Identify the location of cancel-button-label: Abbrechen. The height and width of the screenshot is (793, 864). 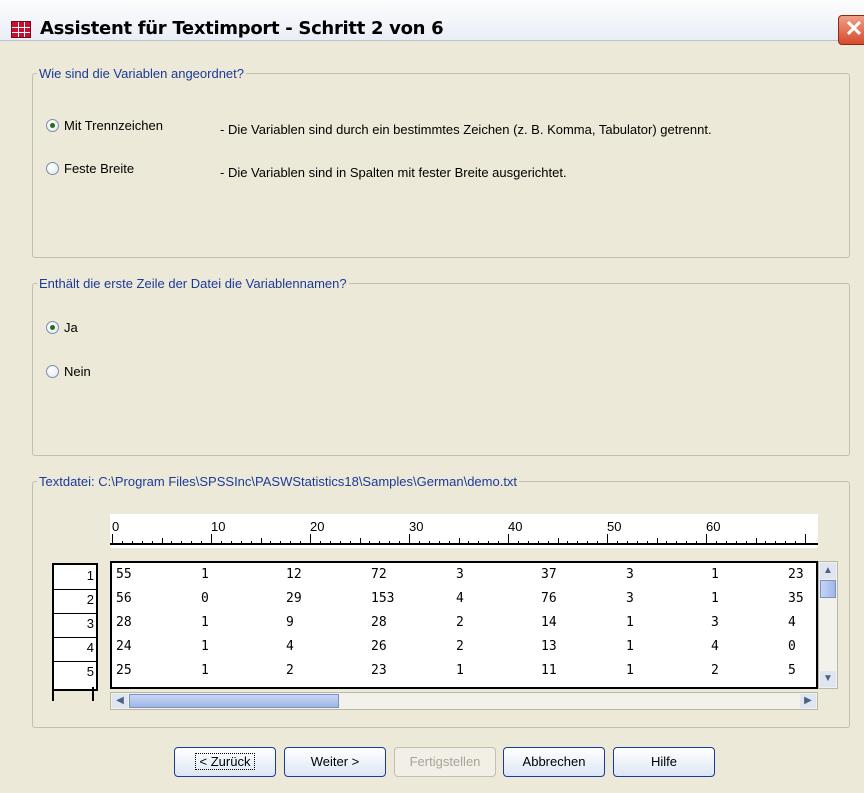
(554, 761).